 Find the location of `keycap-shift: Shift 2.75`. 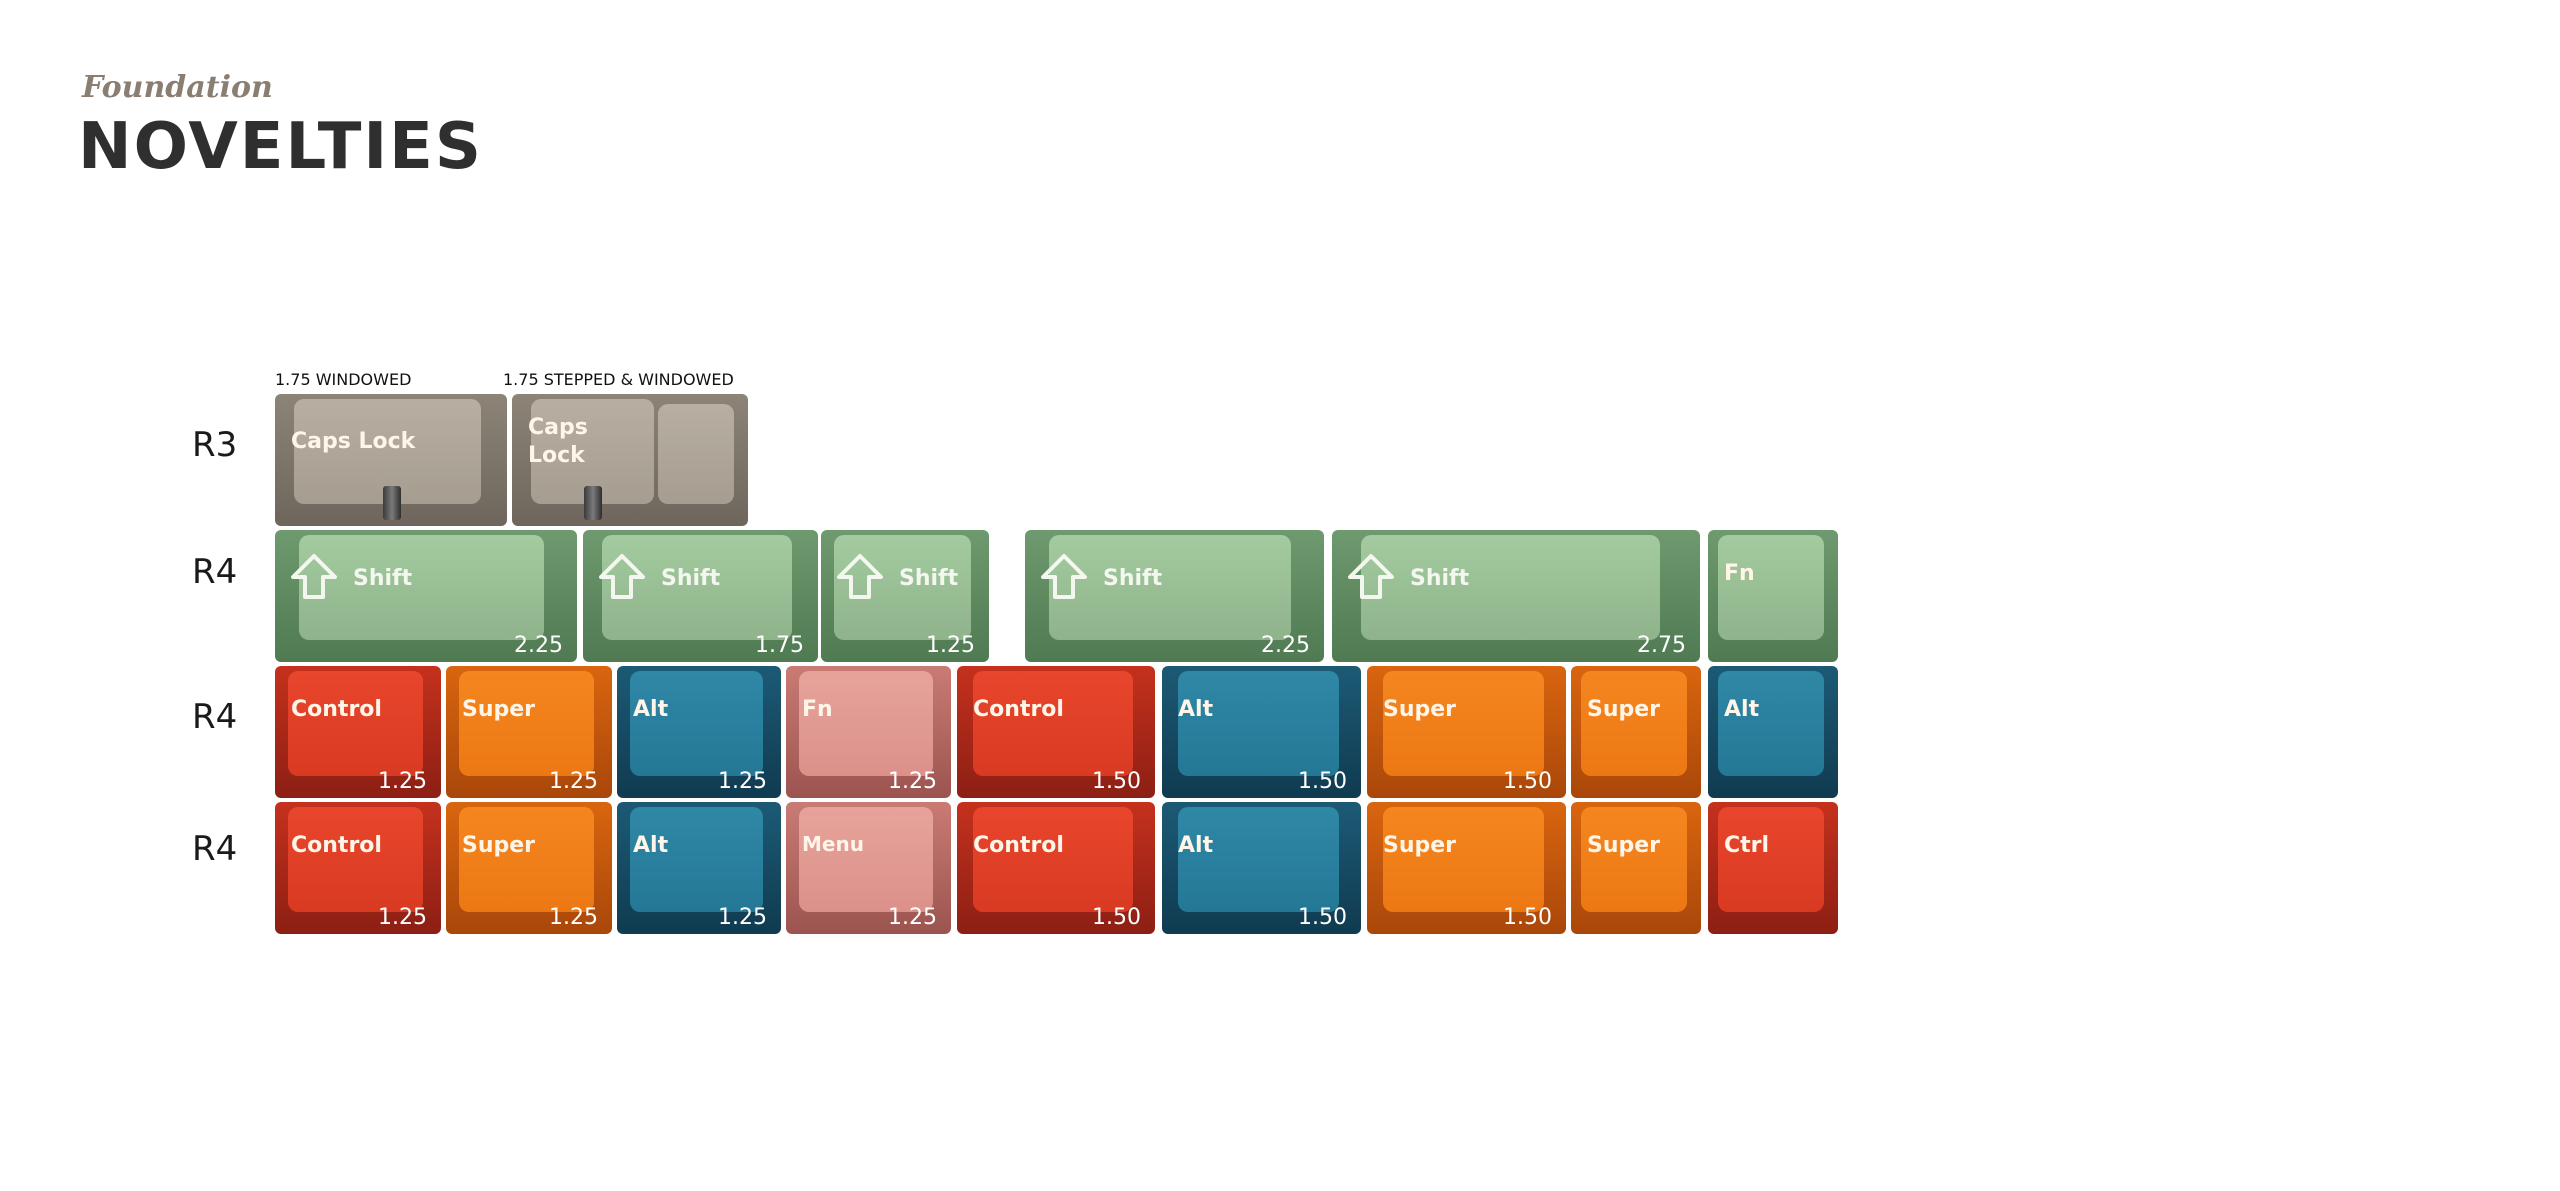

keycap-shift: Shift 2.75 is located at coordinates (1516, 596).